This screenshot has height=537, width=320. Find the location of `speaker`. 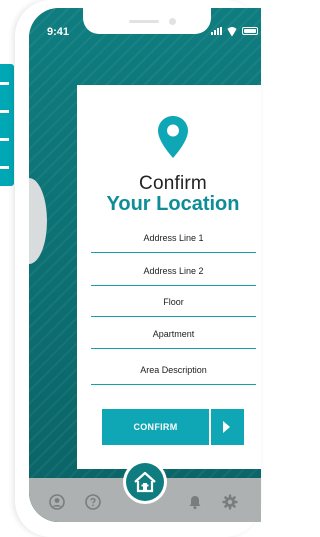

speaker is located at coordinates (144, 21).